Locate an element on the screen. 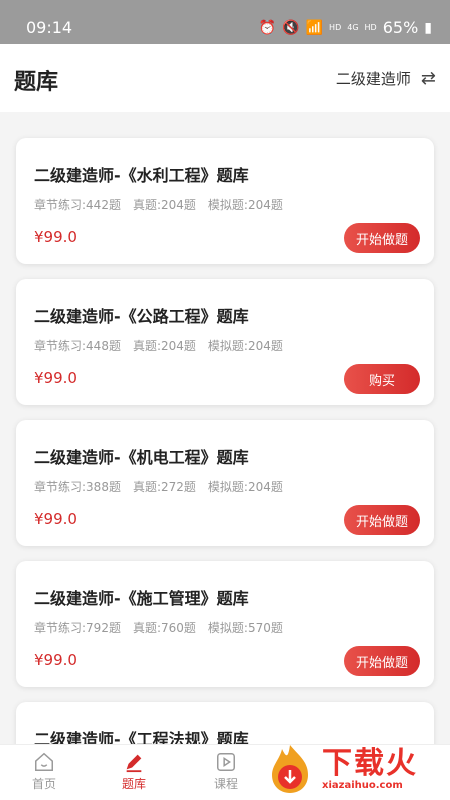 The height and width of the screenshot is (800, 450). pencil-icon is located at coordinates (134, 763).